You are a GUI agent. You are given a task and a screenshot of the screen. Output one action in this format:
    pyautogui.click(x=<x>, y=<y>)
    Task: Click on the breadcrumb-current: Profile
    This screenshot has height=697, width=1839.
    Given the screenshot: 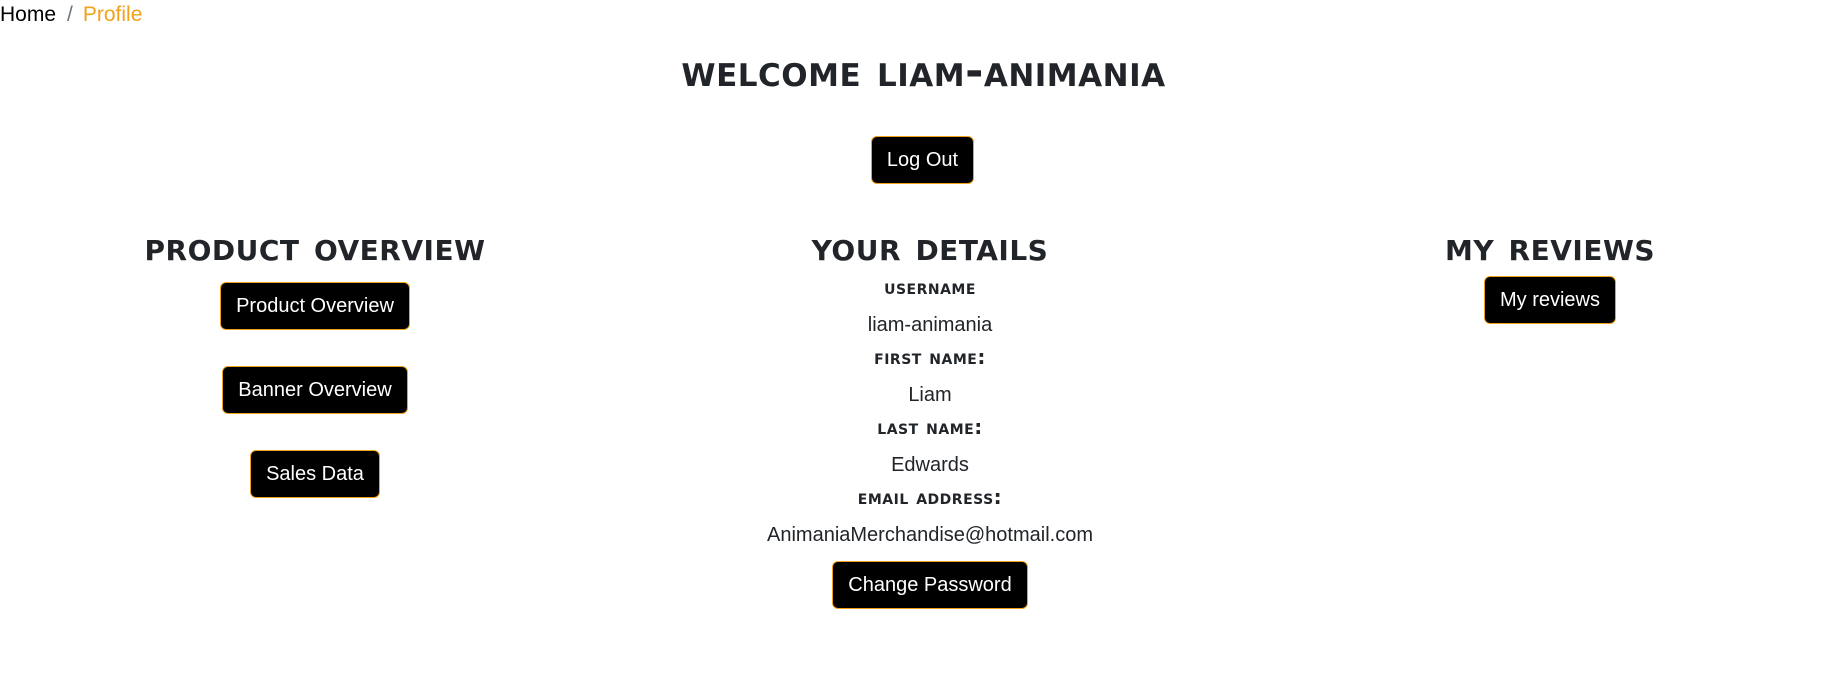 What is the action you would take?
    pyautogui.click(x=112, y=14)
    